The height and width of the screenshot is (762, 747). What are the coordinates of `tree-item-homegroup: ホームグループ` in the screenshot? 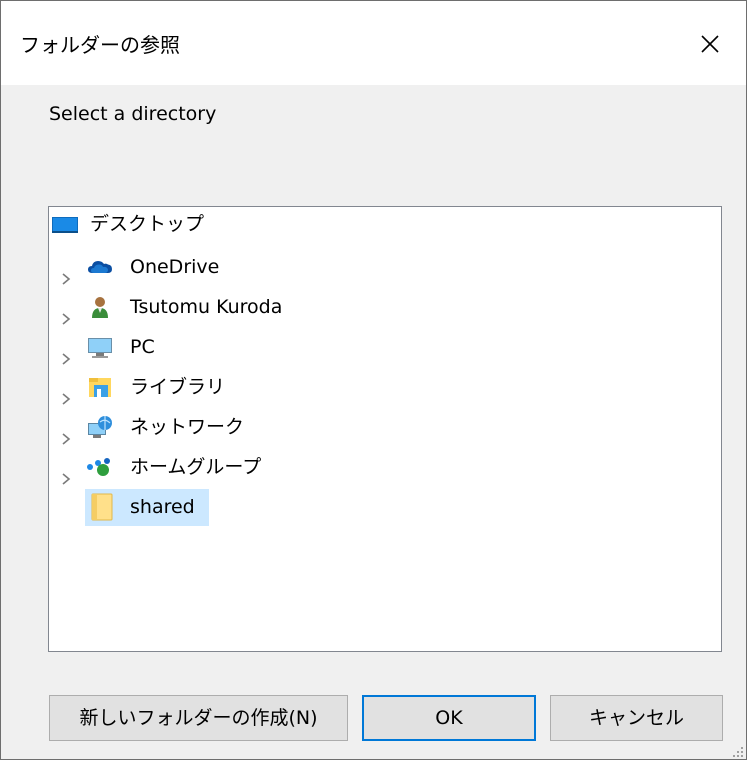 It's located at (169, 467).